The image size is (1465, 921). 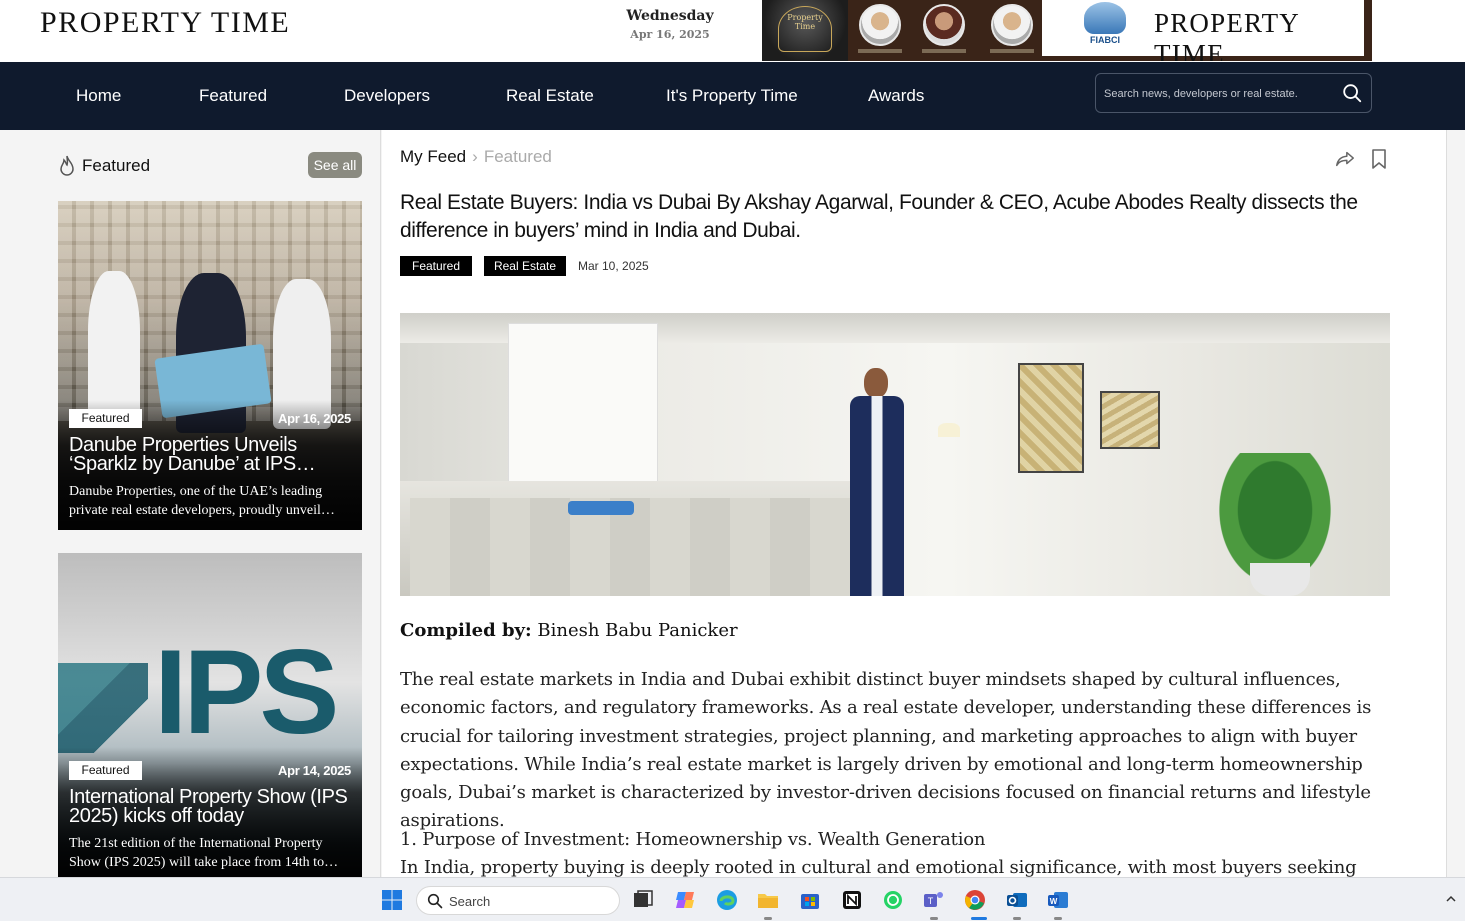 I want to click on nav-home: Home, so click(x=98, y=96).